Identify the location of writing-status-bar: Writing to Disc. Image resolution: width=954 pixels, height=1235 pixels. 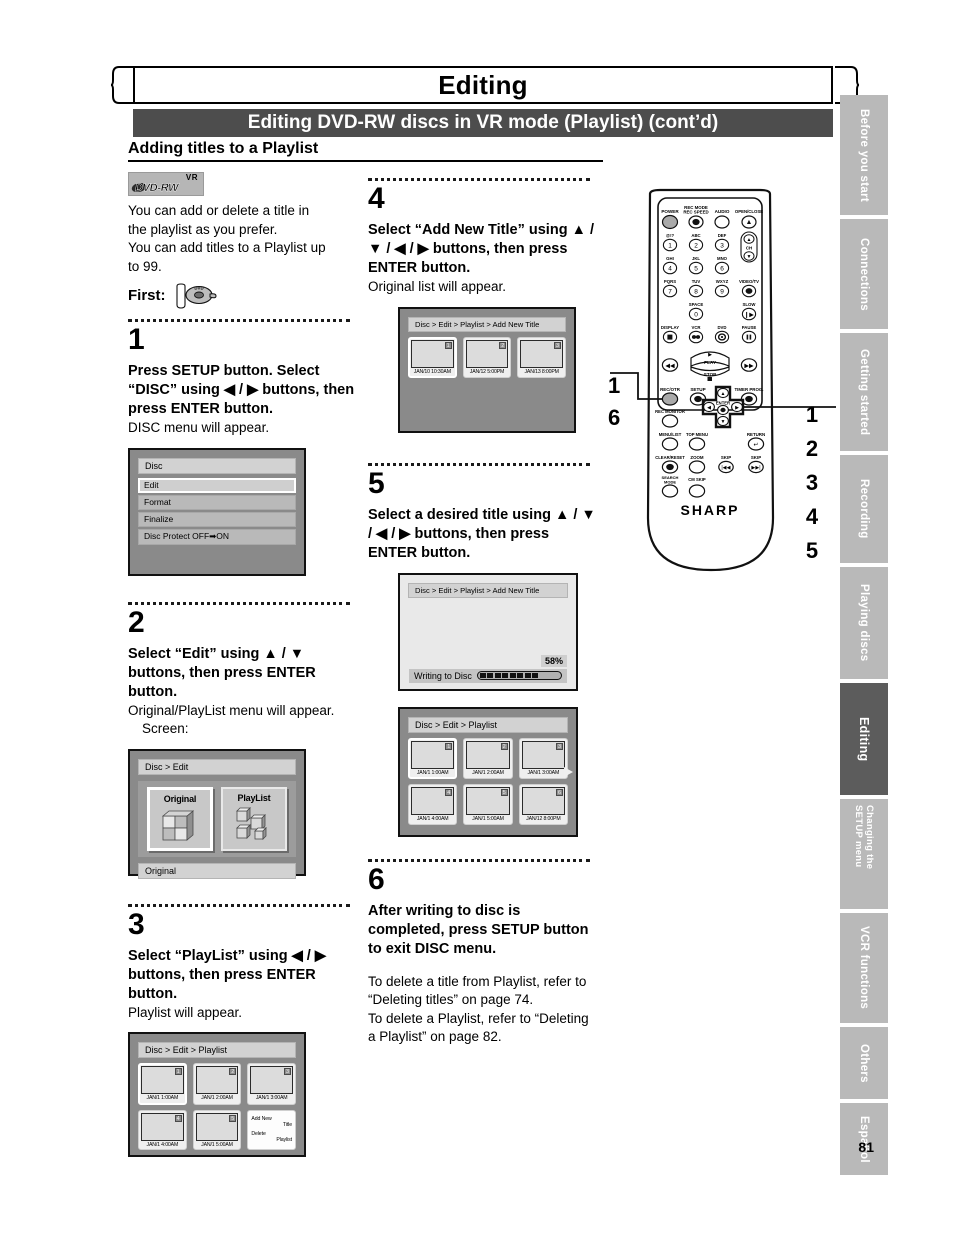
(488, 675).